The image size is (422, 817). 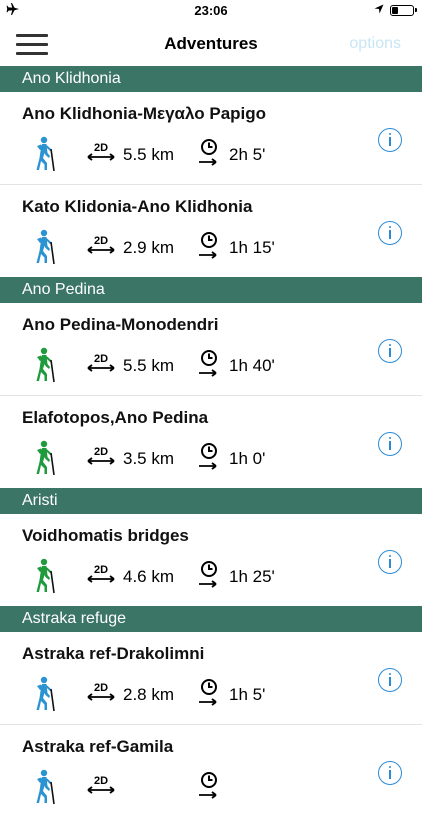 I want to click on adventure-title: Elafotopos,Ano Pedina, so click(x=115, y=417).